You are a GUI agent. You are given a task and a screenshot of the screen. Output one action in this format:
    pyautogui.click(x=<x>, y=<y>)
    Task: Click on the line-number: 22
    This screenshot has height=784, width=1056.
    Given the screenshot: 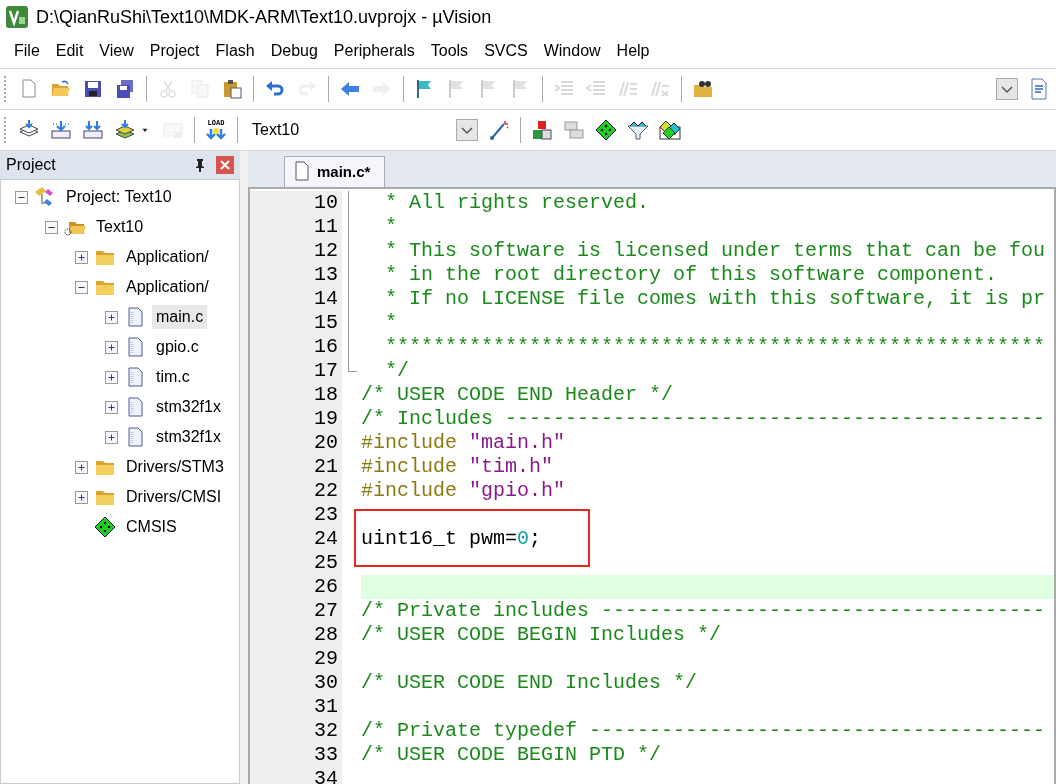 What is the action you would take?
    pyautogui.click(x=296, y=491)
    